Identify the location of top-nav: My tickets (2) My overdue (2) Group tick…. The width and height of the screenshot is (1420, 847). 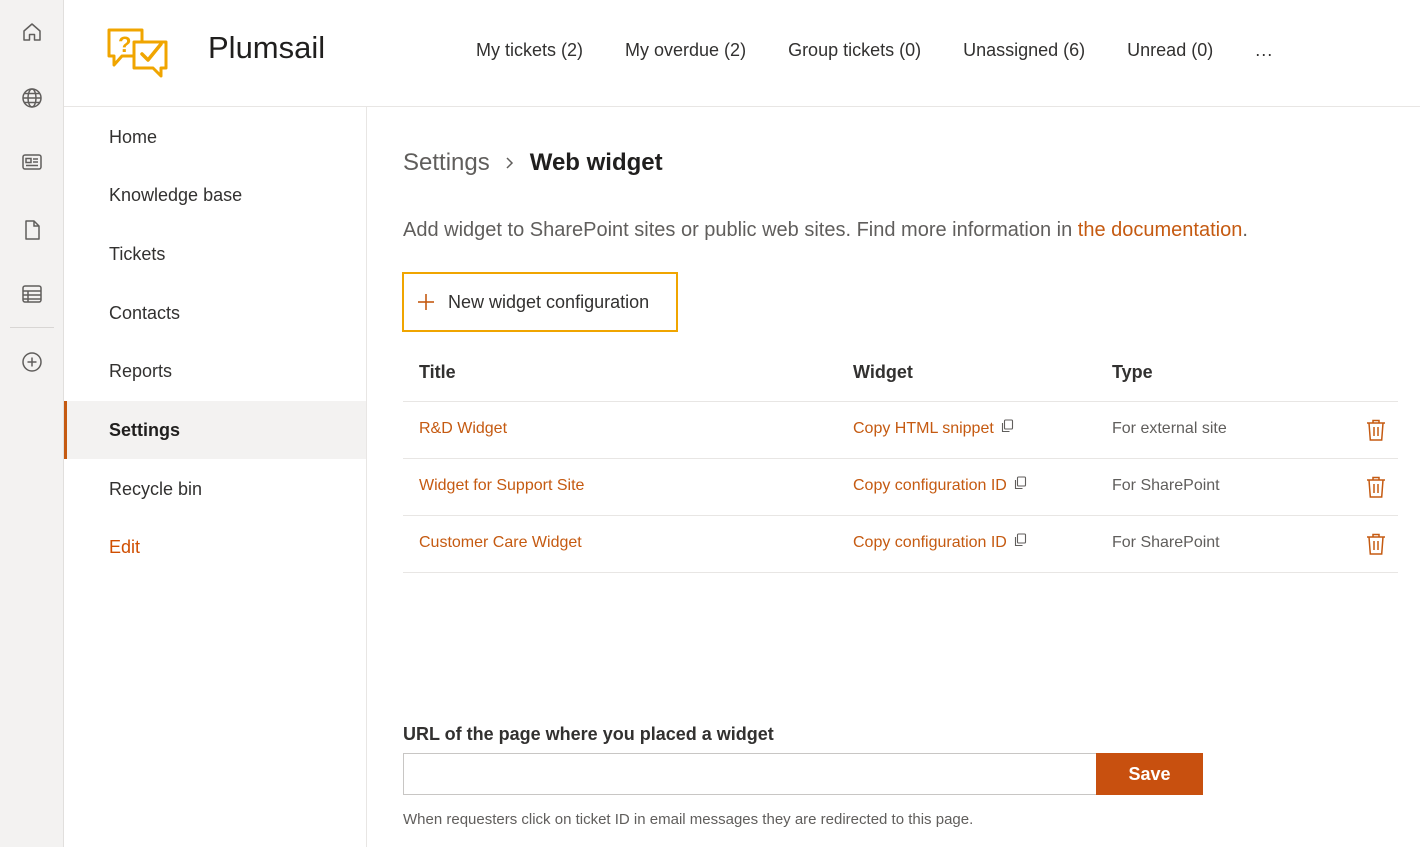
(874, 50).